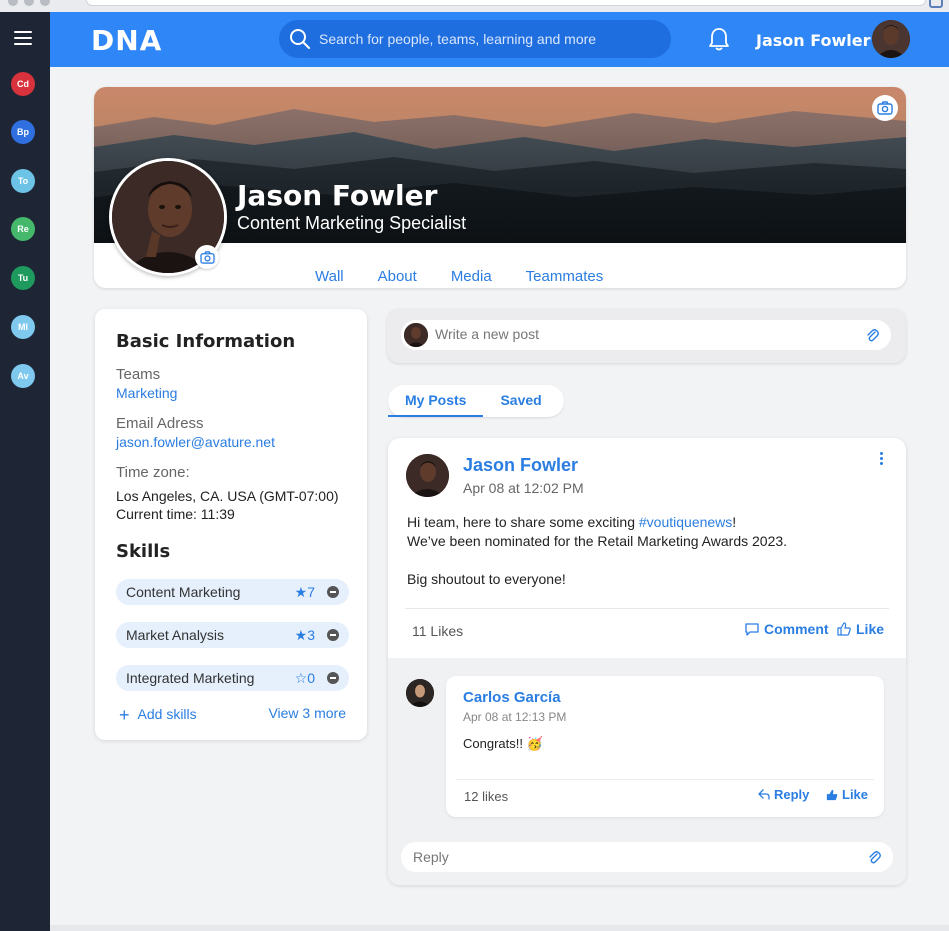 The height and width of the screenshot is (931, 949). Describe the element at coordinates (734, 522) in the screenshot. I see `post-text: !` at that location.